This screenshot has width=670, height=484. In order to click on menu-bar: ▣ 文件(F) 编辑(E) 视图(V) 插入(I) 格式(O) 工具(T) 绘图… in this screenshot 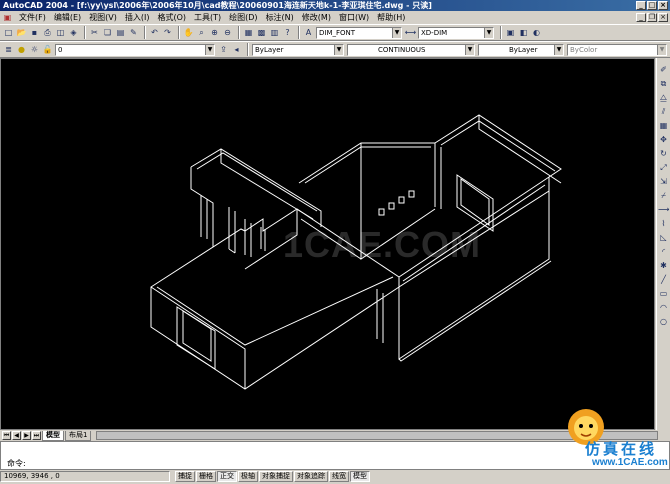, I will do `click(335, 17)`.